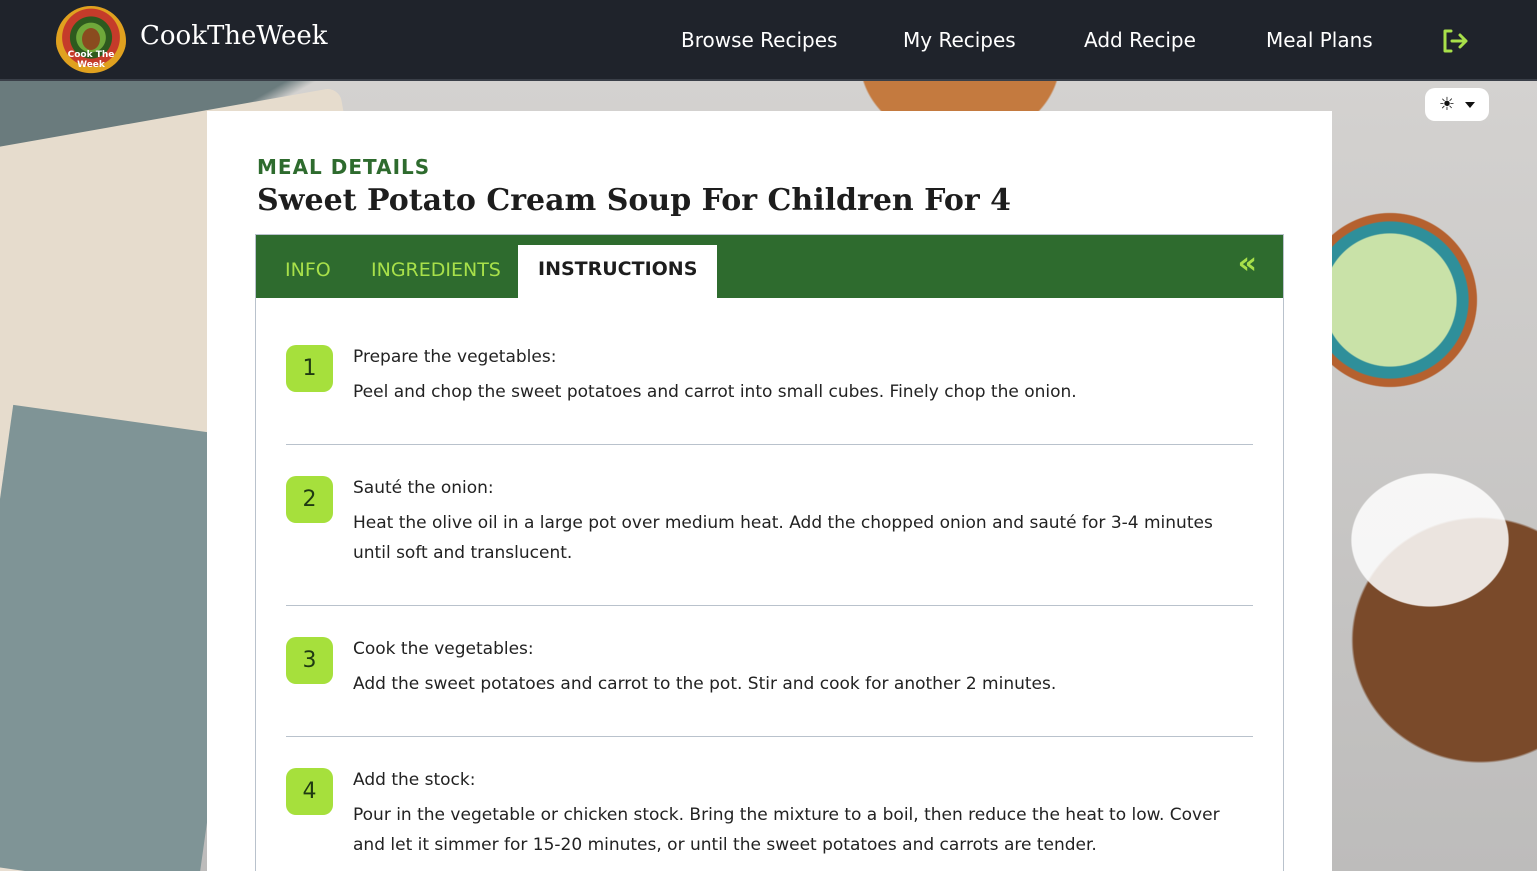 The width and height of the screenshot is (1537, 871). I want to click on theme-toggle: ☀, so click(1457, 104).